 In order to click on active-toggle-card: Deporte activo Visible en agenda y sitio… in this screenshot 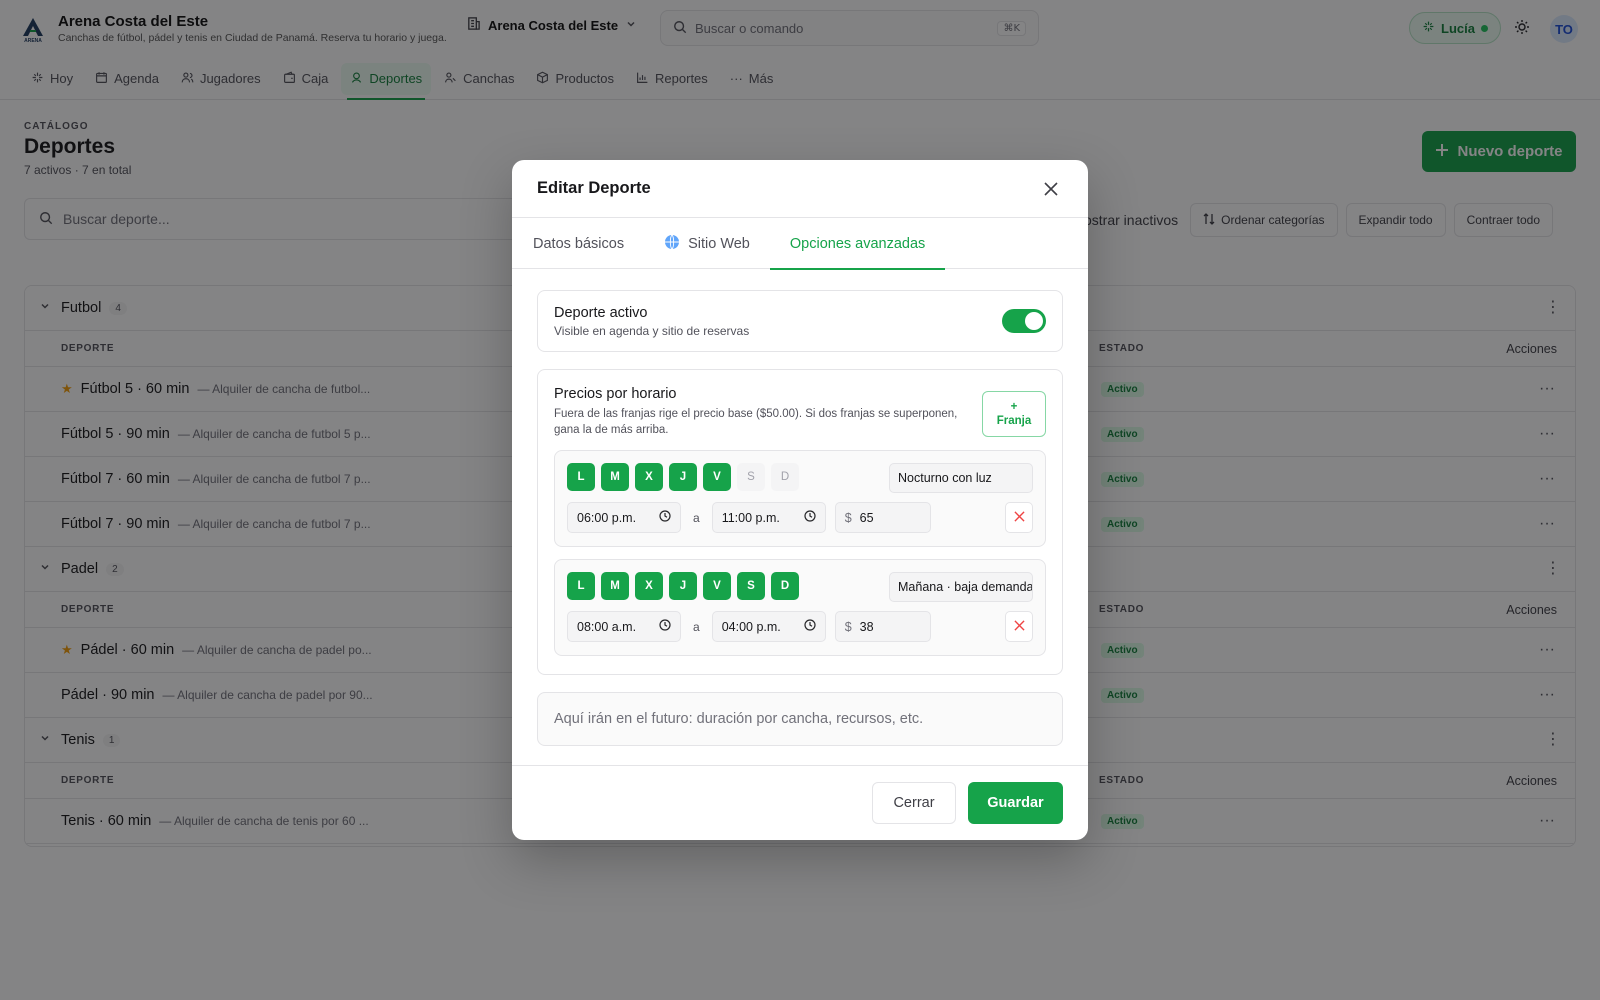, I will do `click(800, 321)`.